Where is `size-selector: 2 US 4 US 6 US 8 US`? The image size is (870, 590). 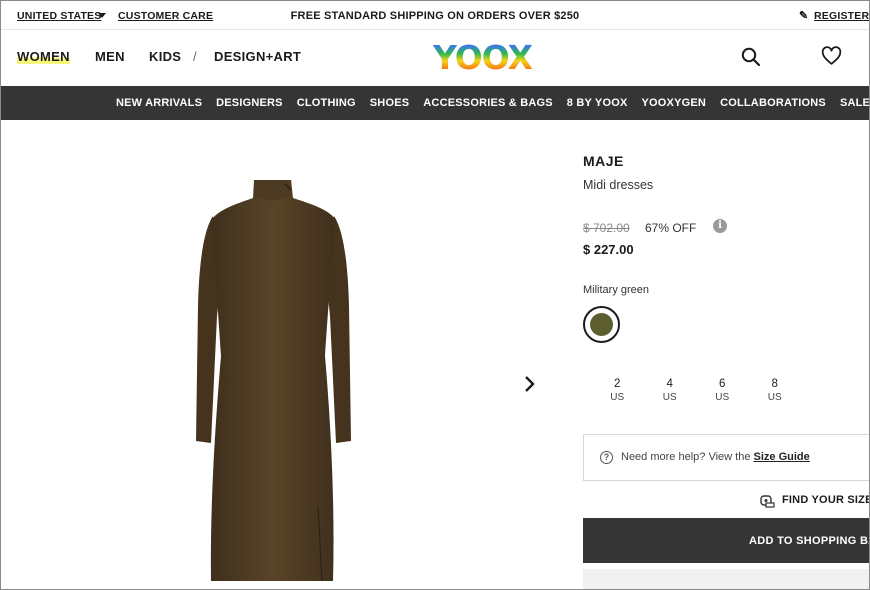
size-selector: 2 US 4 US 6 US 8 US is located at coordinates (696, 390).